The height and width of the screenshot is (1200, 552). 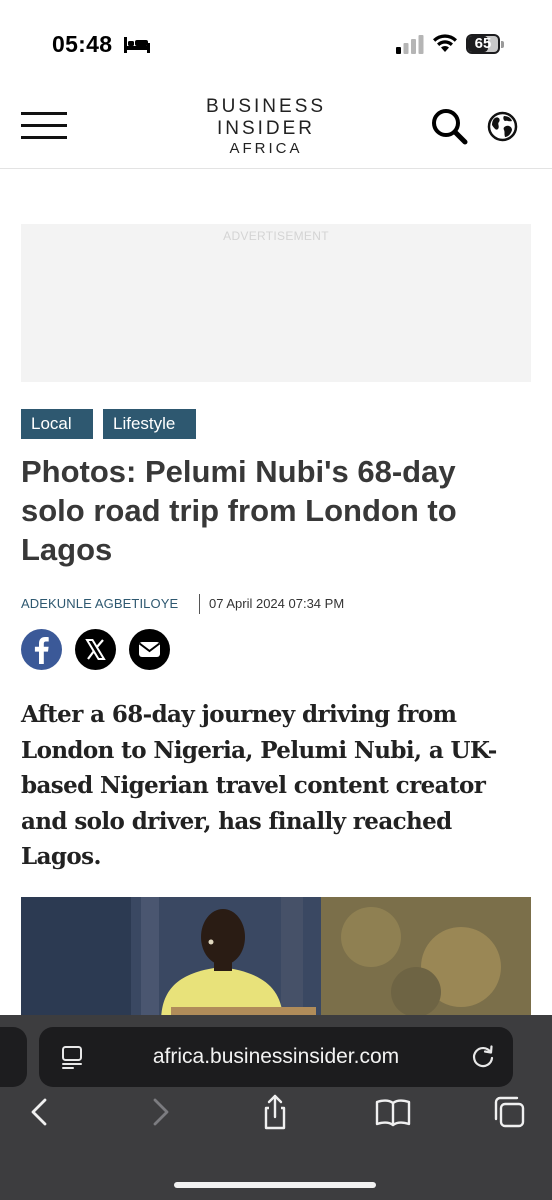 What do you see at coordinates (160, 1112) in the screenshot?
I see `forward-icon` at bounding box center [160, 1112].